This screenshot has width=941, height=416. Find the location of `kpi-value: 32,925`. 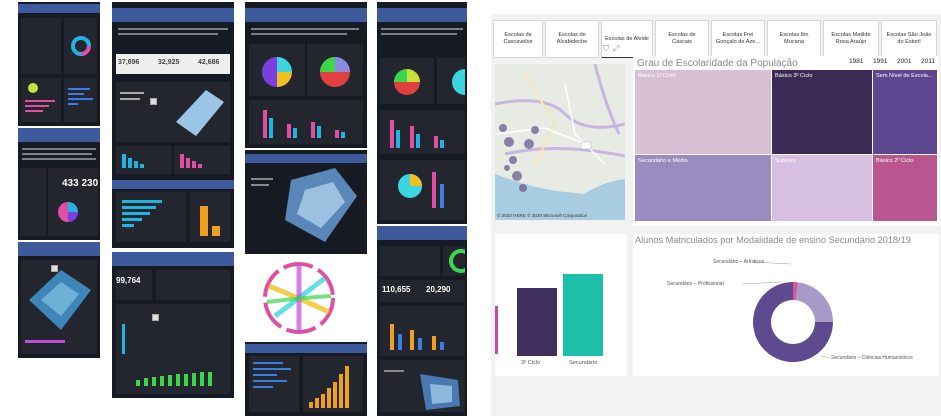

kpi-value: 32,925 is located at coordinates (169, 62).